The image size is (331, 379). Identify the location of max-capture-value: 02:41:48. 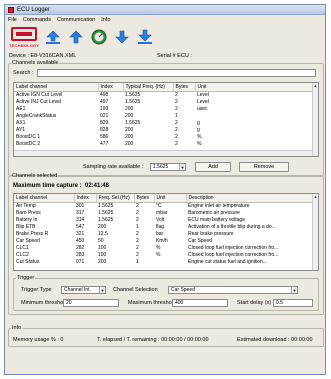
(97, 186).